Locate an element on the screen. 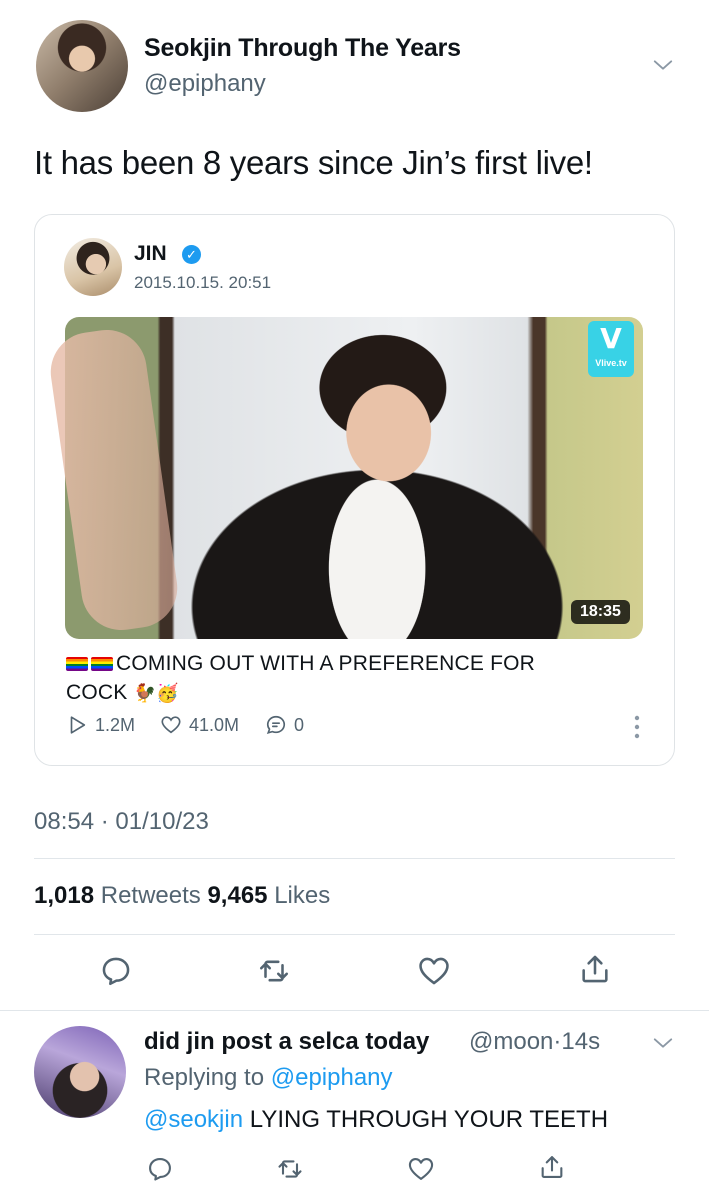  author-display-name: Seokjin Through The Years is located at coordinates (302, 48).